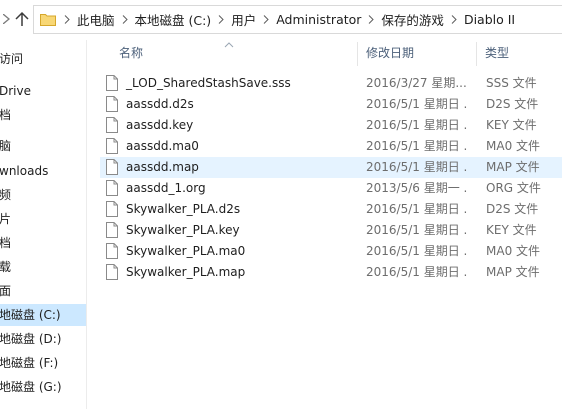 Image resolution: width=562 pixels, height=409 pixels. What do you see at coordinates (43, 291) in the screenshot?
I see `sidebar-item: 面` at bounding box center [43, 291].